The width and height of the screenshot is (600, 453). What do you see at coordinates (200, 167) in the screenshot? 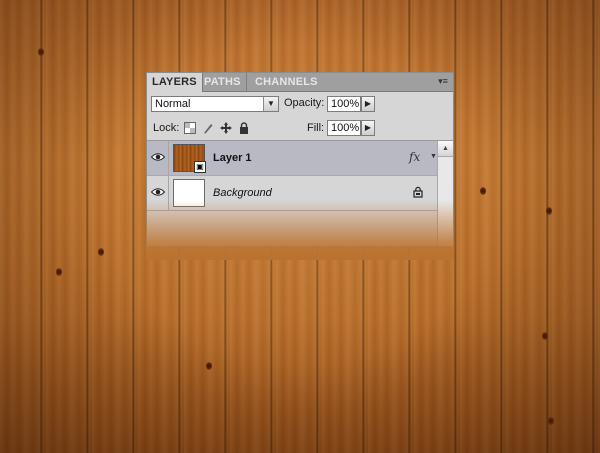
I see `smart-object-icon: ▣` at bounding box center [200, 167].